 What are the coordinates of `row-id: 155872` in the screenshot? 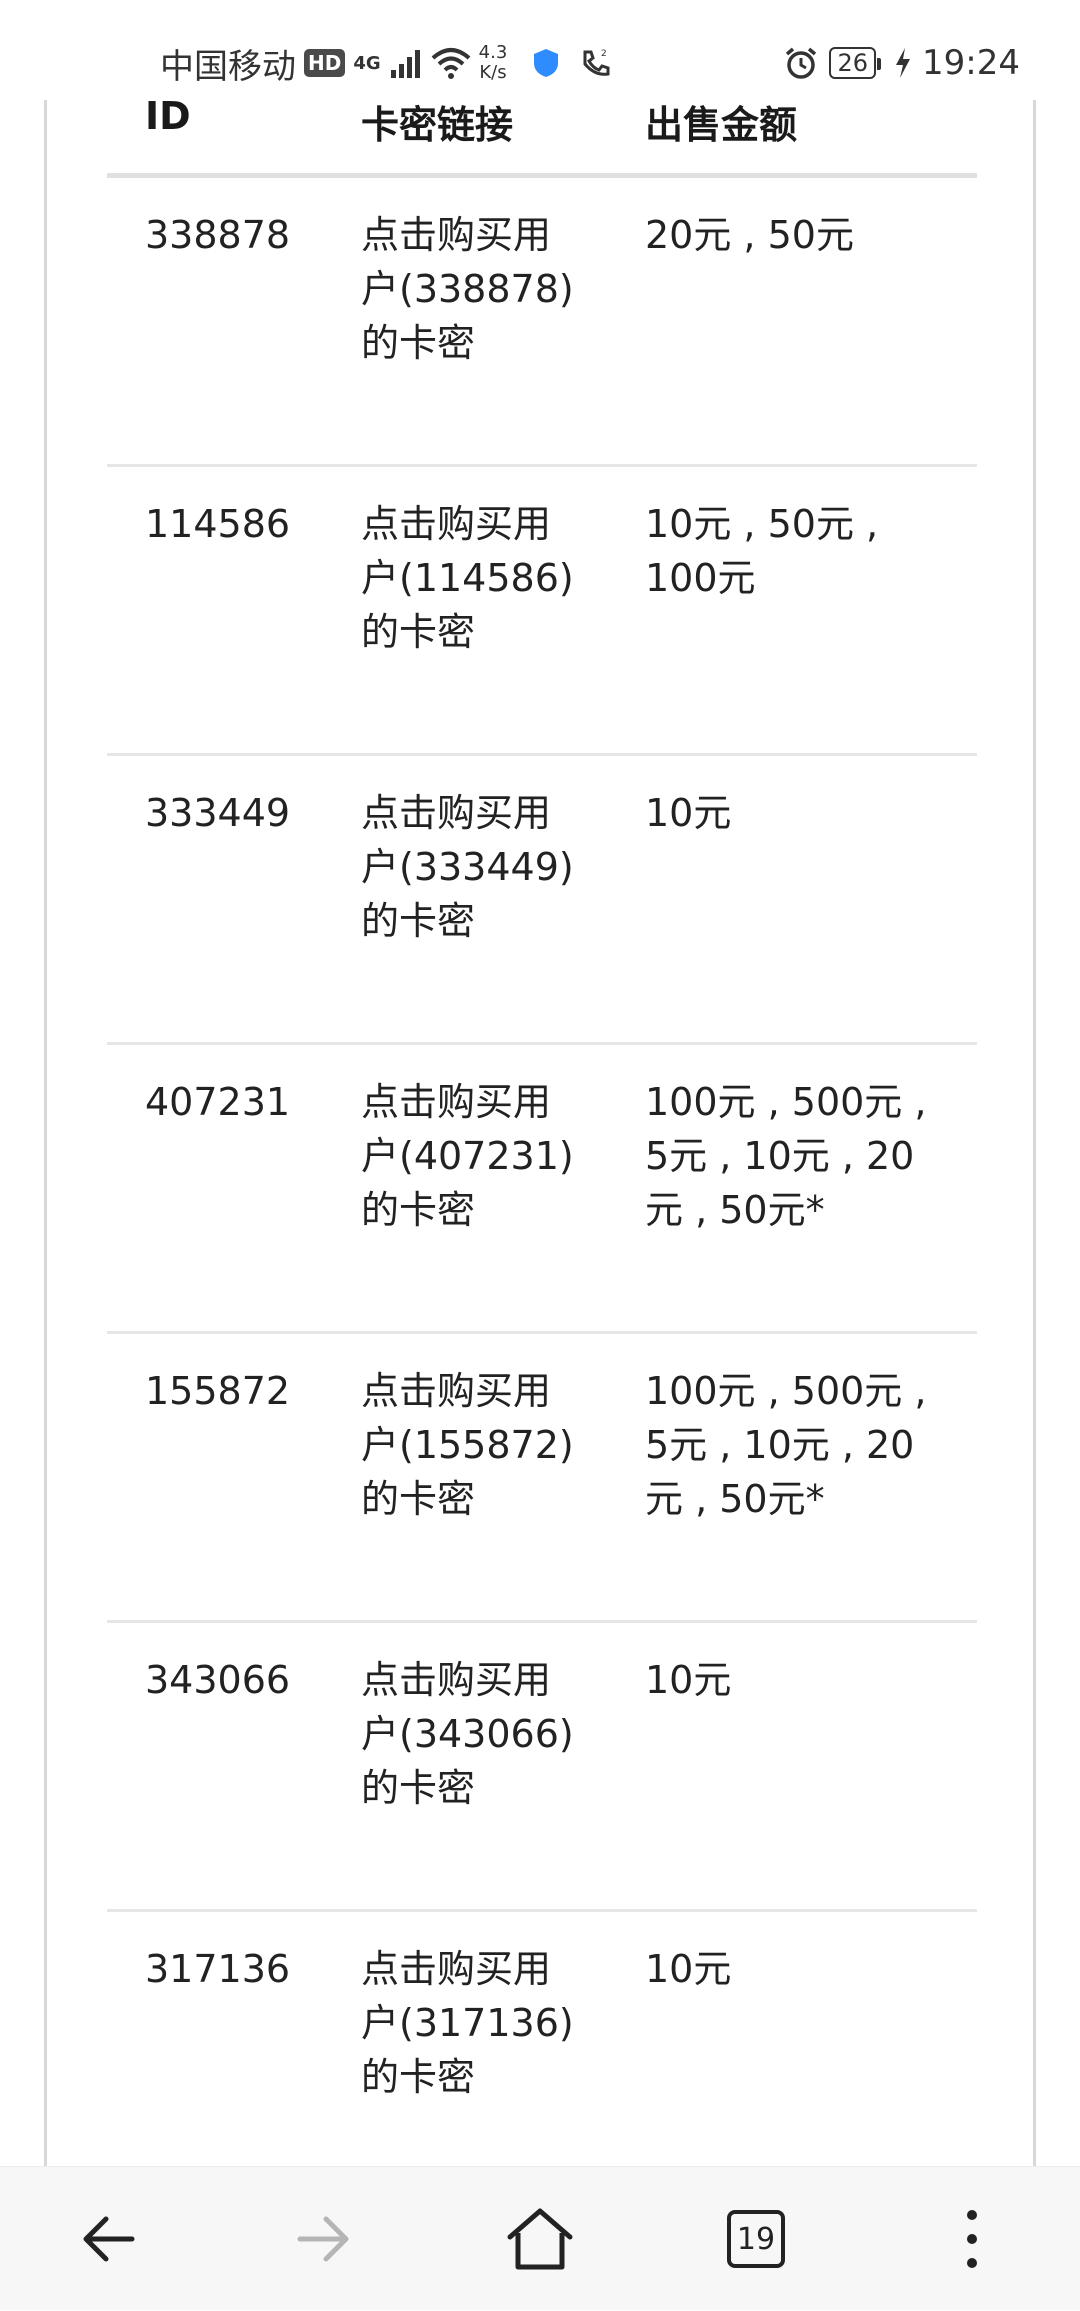 It's located at (218, 1391).